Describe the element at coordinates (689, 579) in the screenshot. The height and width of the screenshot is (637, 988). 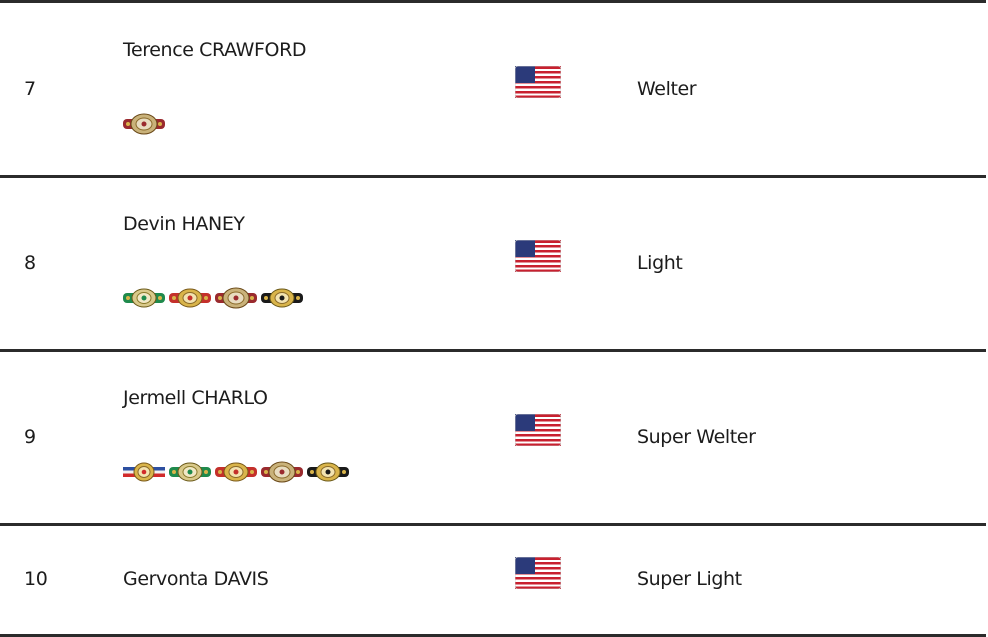
I see `weight-division: Super Light` at that location.